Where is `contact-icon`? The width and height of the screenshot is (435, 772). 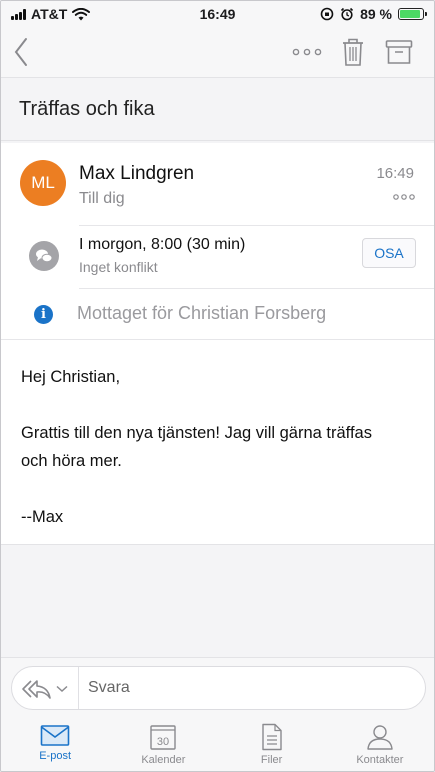 contact-icon is located at coordinates (380, 737).